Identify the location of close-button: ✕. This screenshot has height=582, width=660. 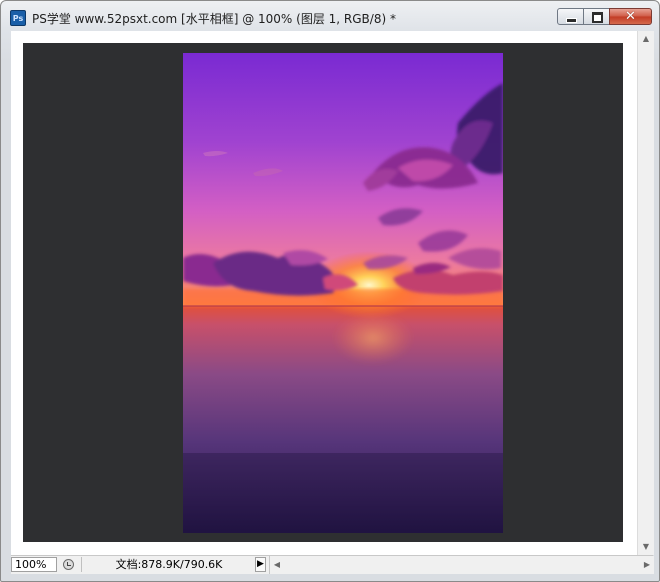
(630, 16).